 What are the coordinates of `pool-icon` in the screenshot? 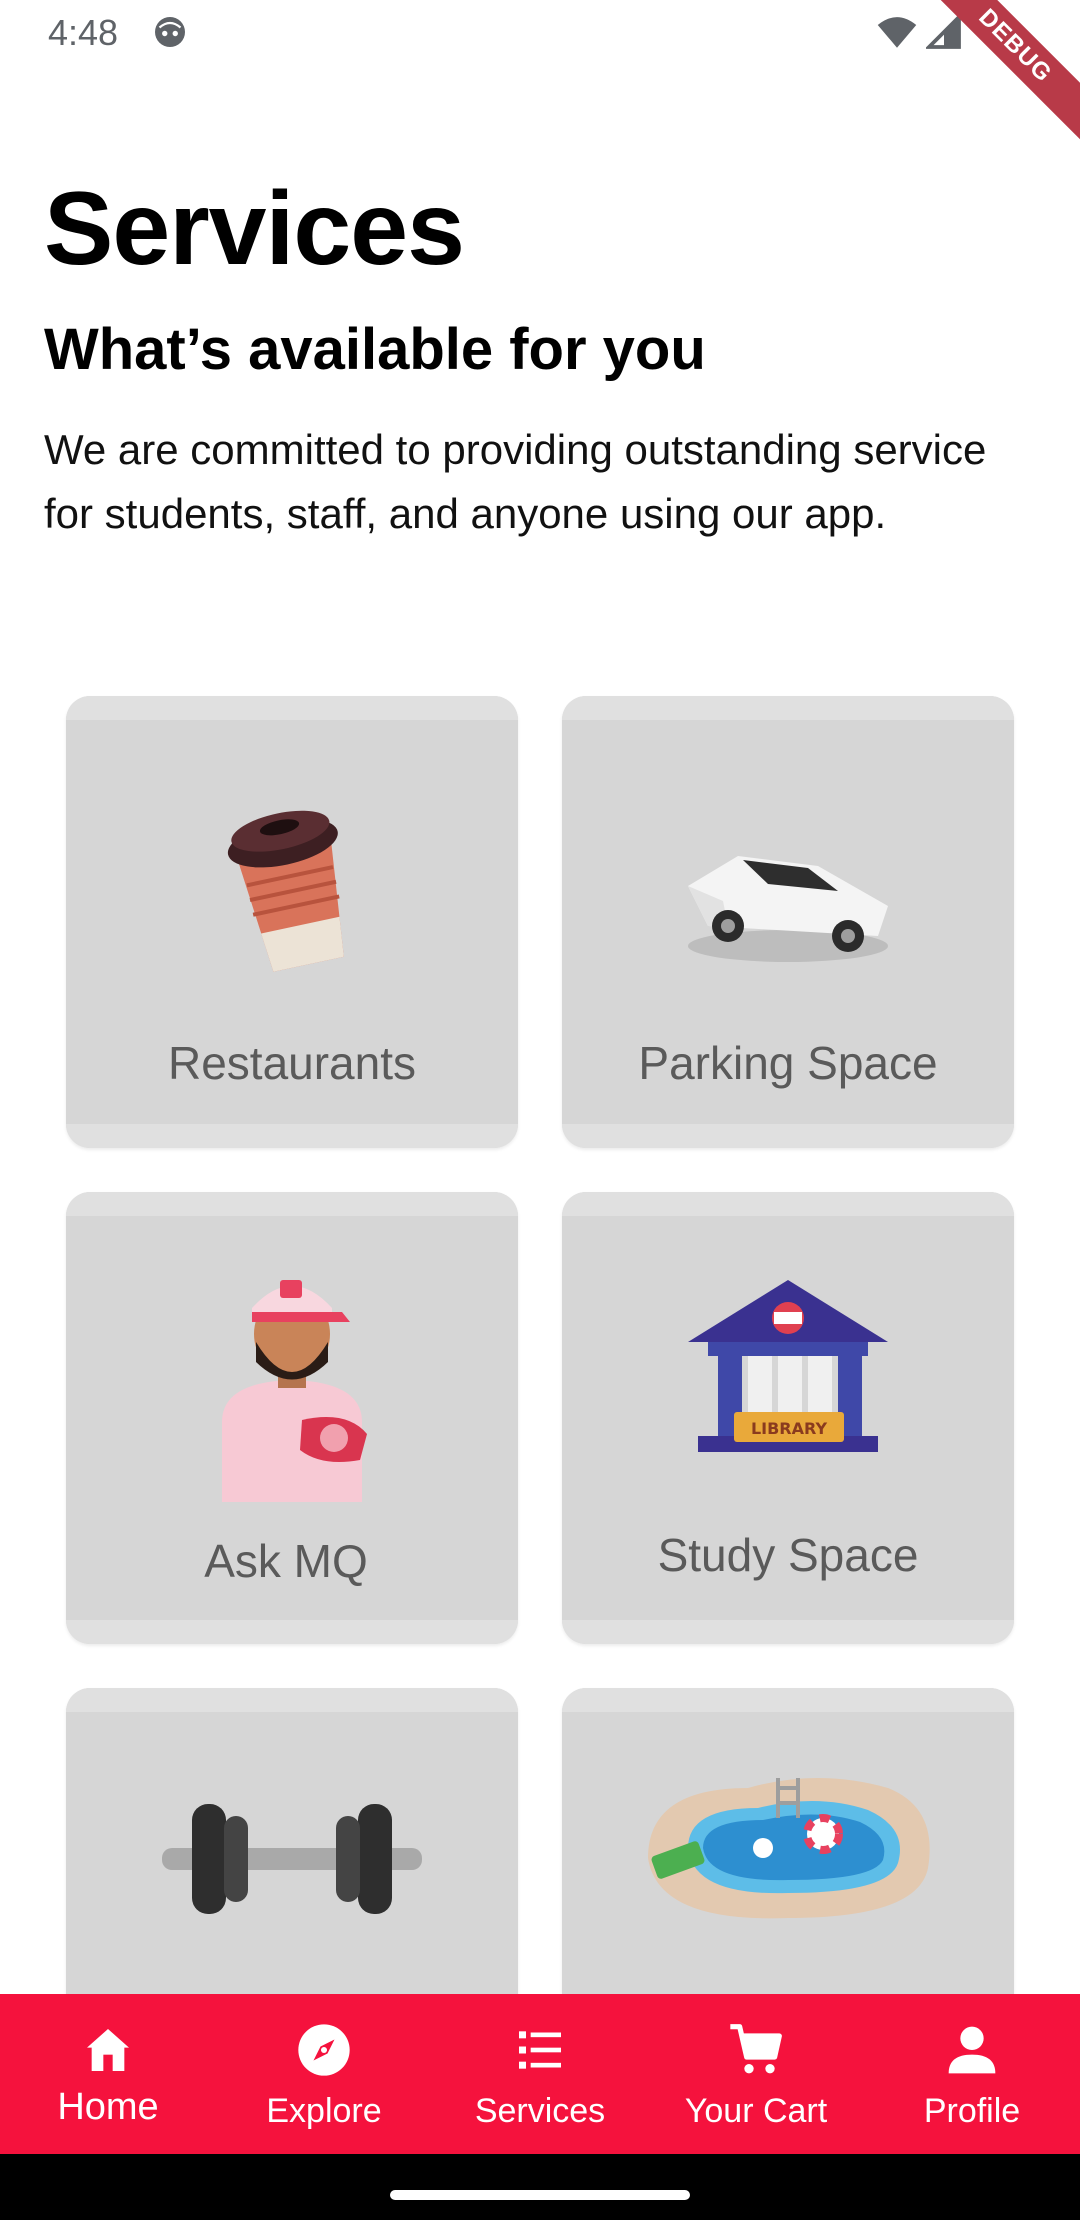 It's located at (789, 1848).